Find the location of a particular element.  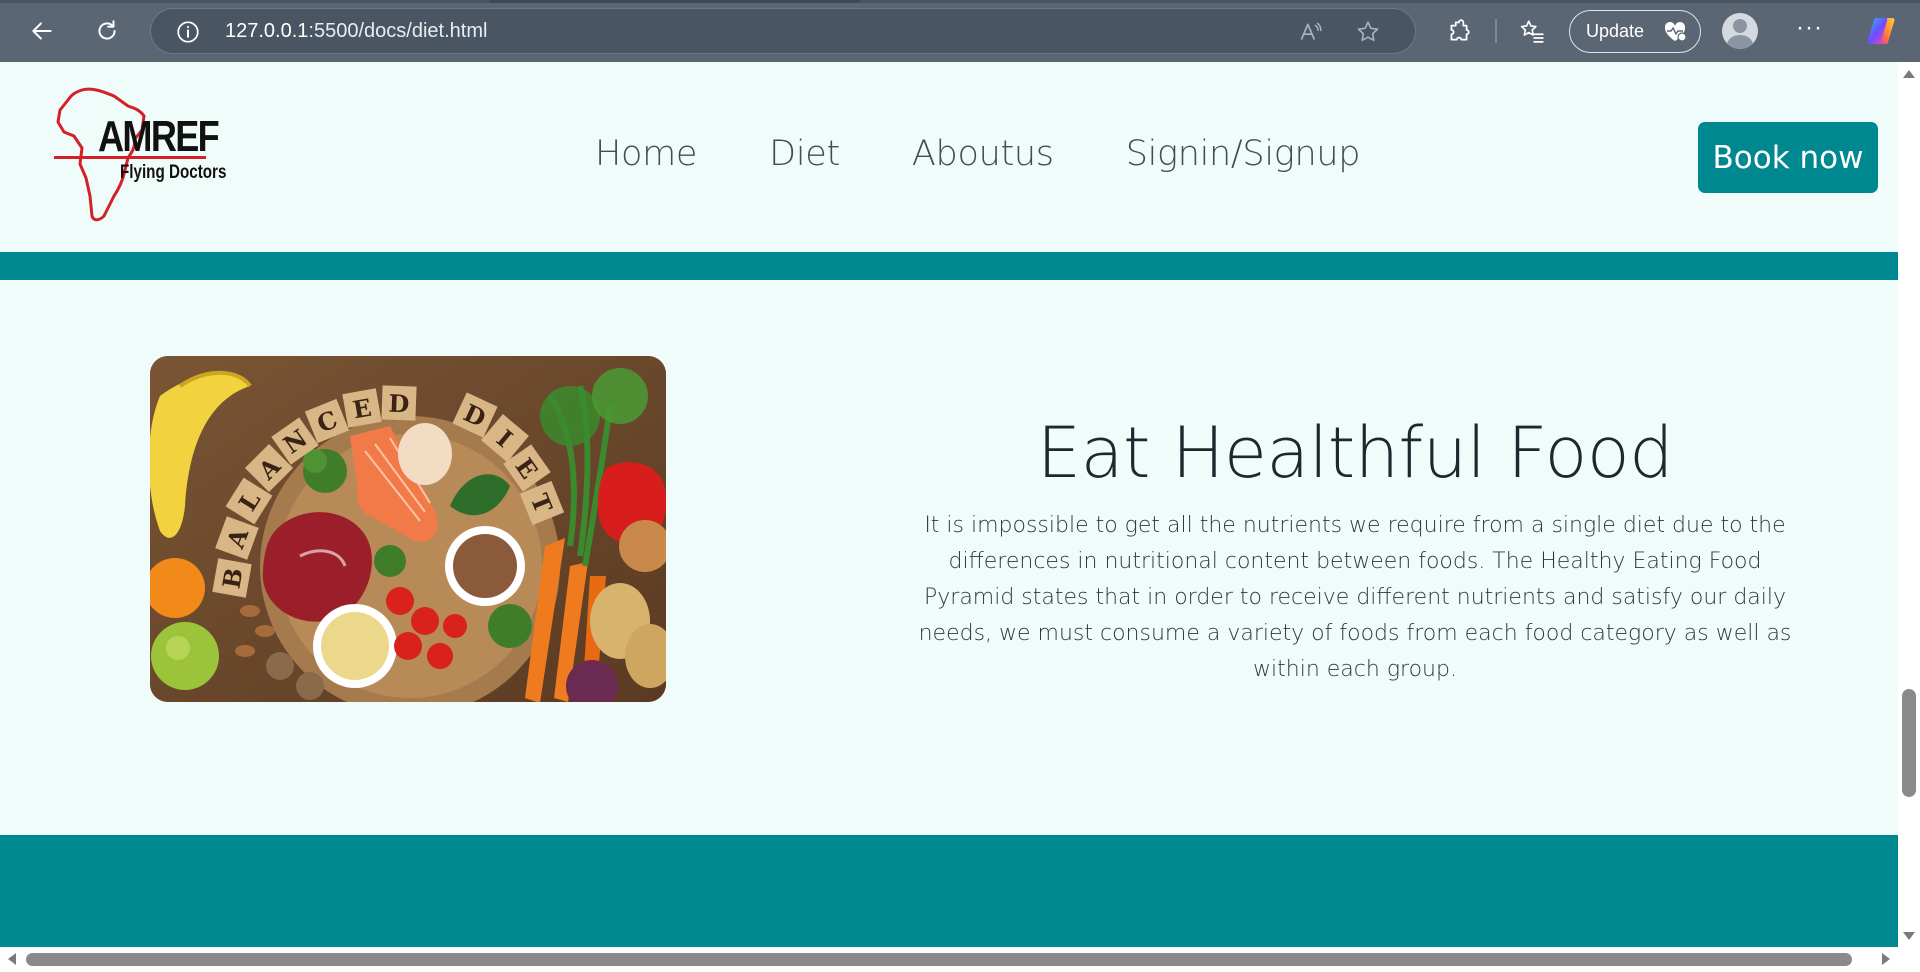

footer-band is located at coordinates (949, 891).